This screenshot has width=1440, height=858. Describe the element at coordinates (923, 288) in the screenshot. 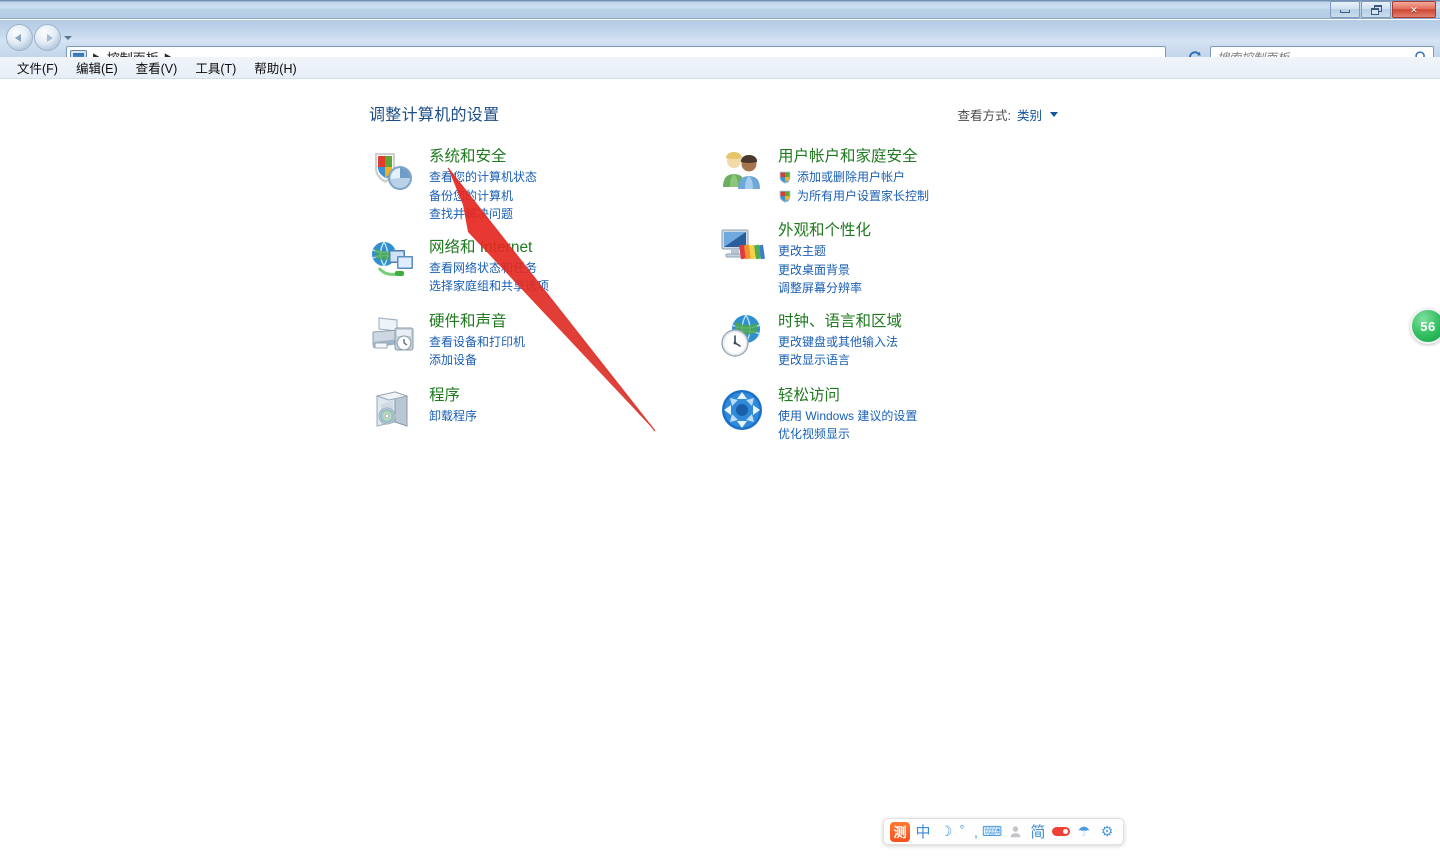

I see `category-link: 调整屏幕分辨率` at that location.